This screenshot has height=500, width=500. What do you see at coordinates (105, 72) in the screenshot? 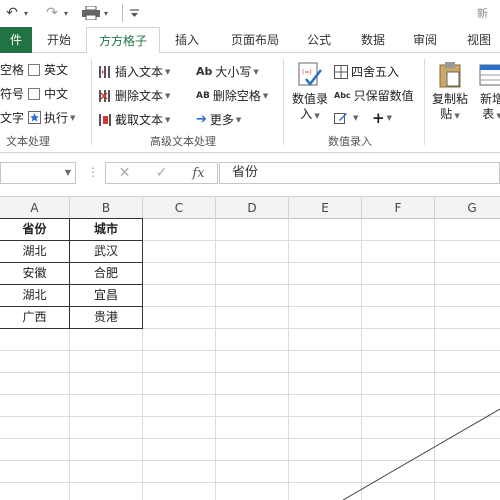
I see `insert-text-icon` at bounding box center [105, 72].